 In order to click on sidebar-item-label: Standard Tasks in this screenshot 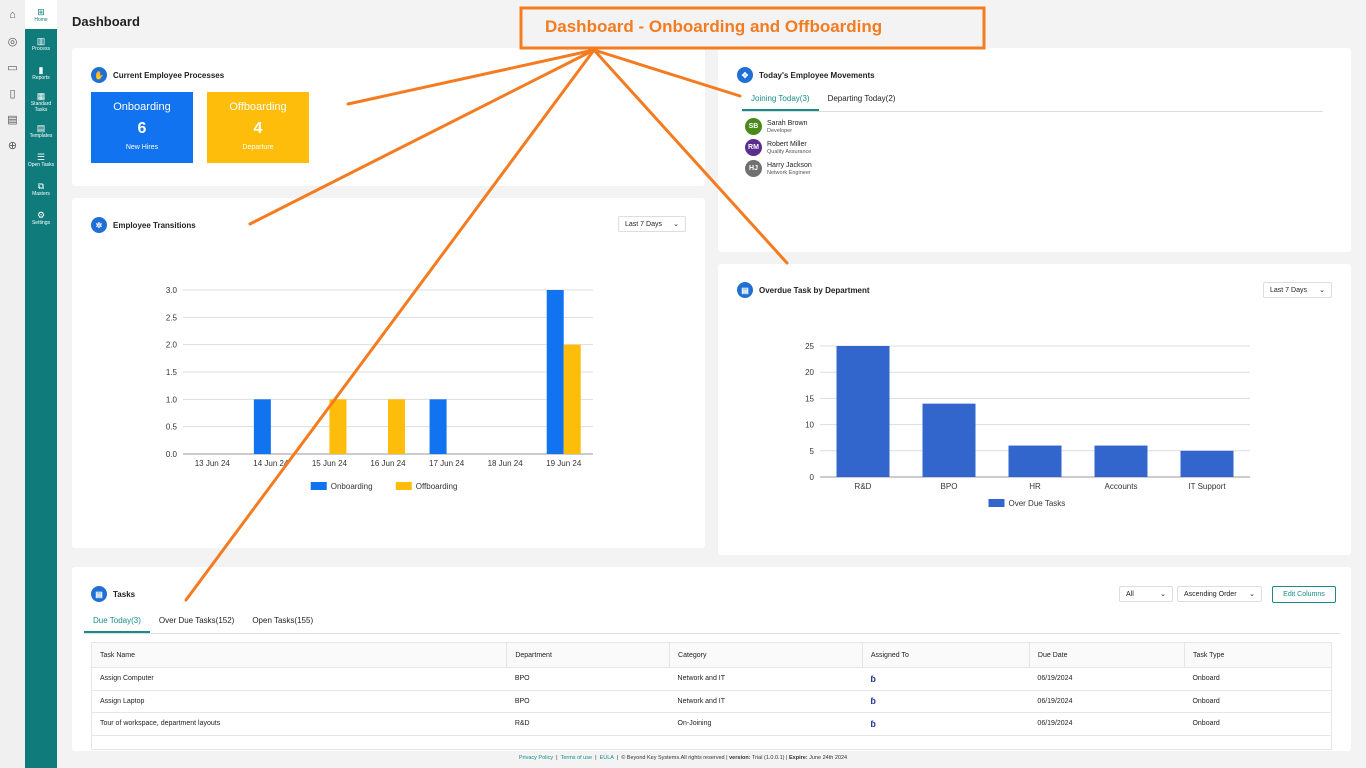, I will do `click(41, 106)`.